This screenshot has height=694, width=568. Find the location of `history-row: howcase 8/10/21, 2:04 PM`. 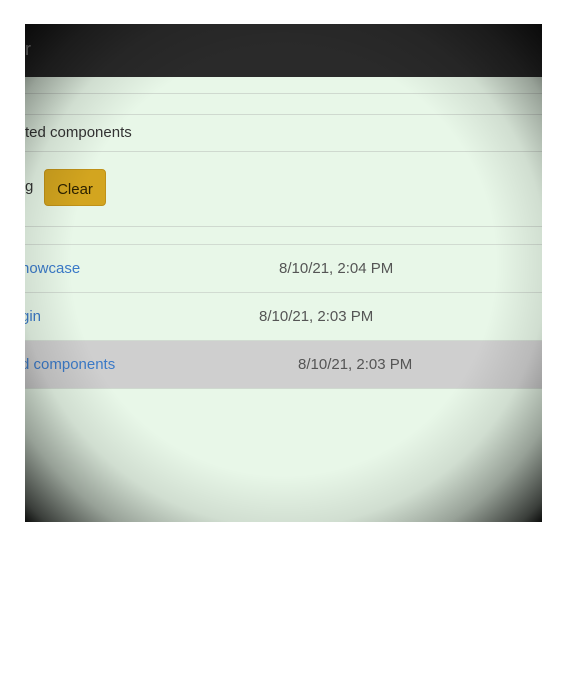

history-row: howcase 8/10/21, 2:04 PM is located at coordinates (283, 268).